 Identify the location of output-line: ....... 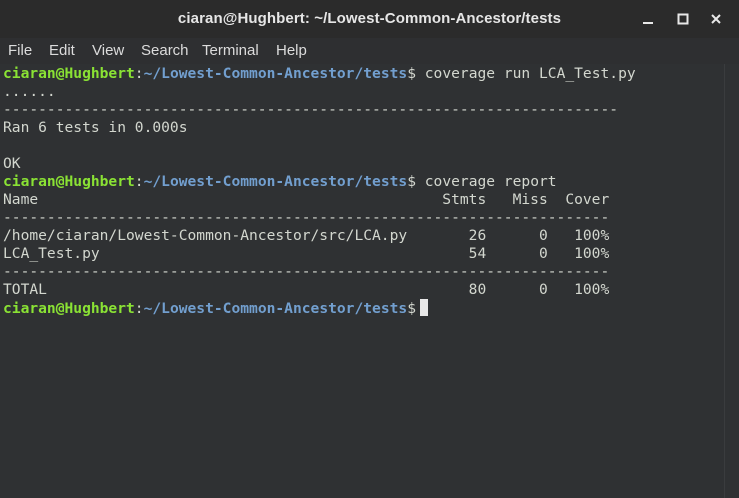
(29, 91).